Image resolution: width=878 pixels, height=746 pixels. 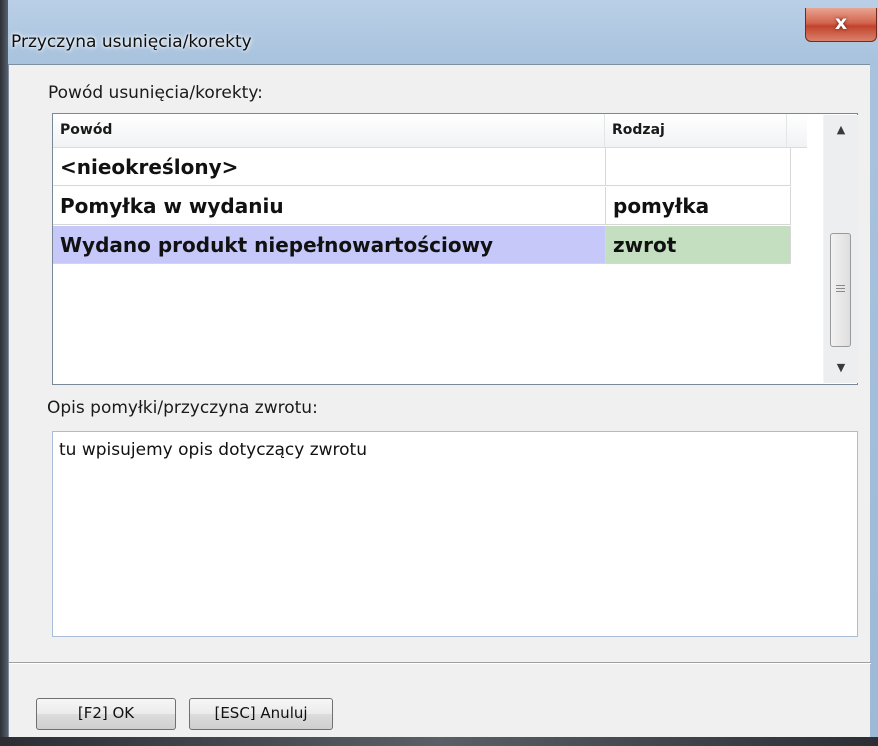 I want to click on close-icon: x, so click(x=841, y=23).